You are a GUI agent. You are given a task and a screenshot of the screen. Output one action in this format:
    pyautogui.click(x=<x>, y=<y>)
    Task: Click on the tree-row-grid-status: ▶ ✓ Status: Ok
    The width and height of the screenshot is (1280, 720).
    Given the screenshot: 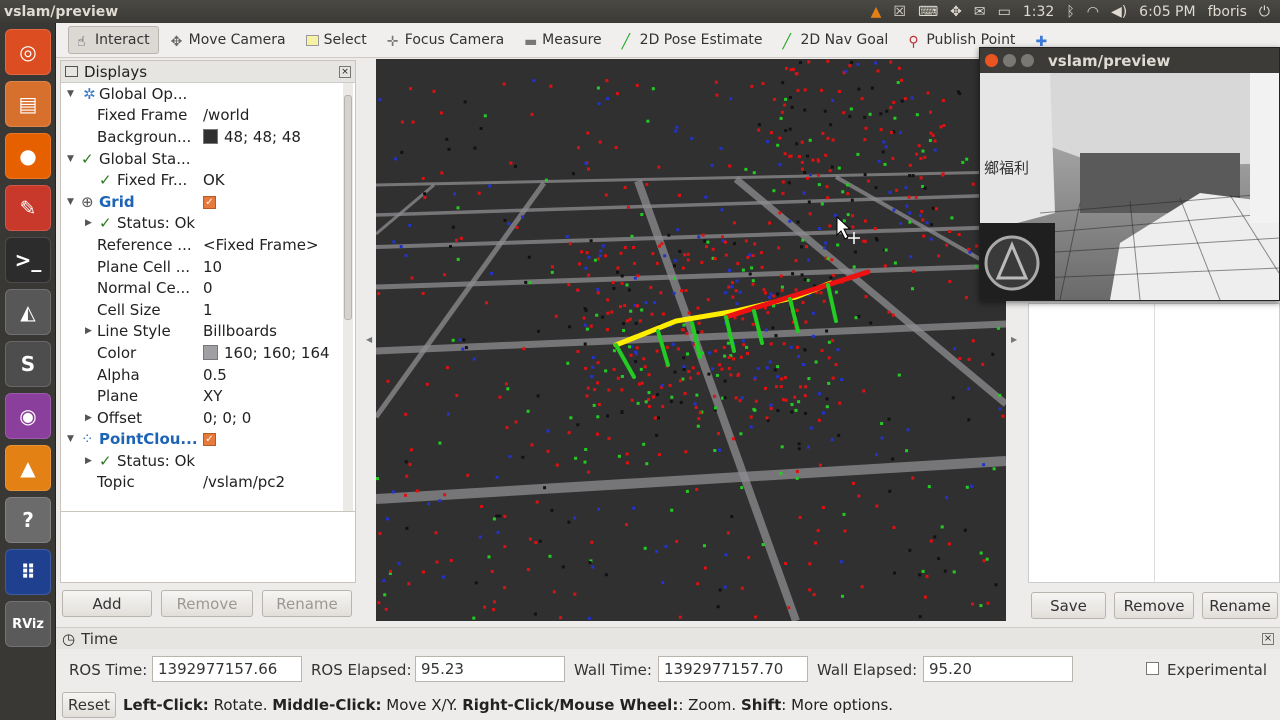 What is the action you would take?
    pyautogui.click(x=208, y=224)
    